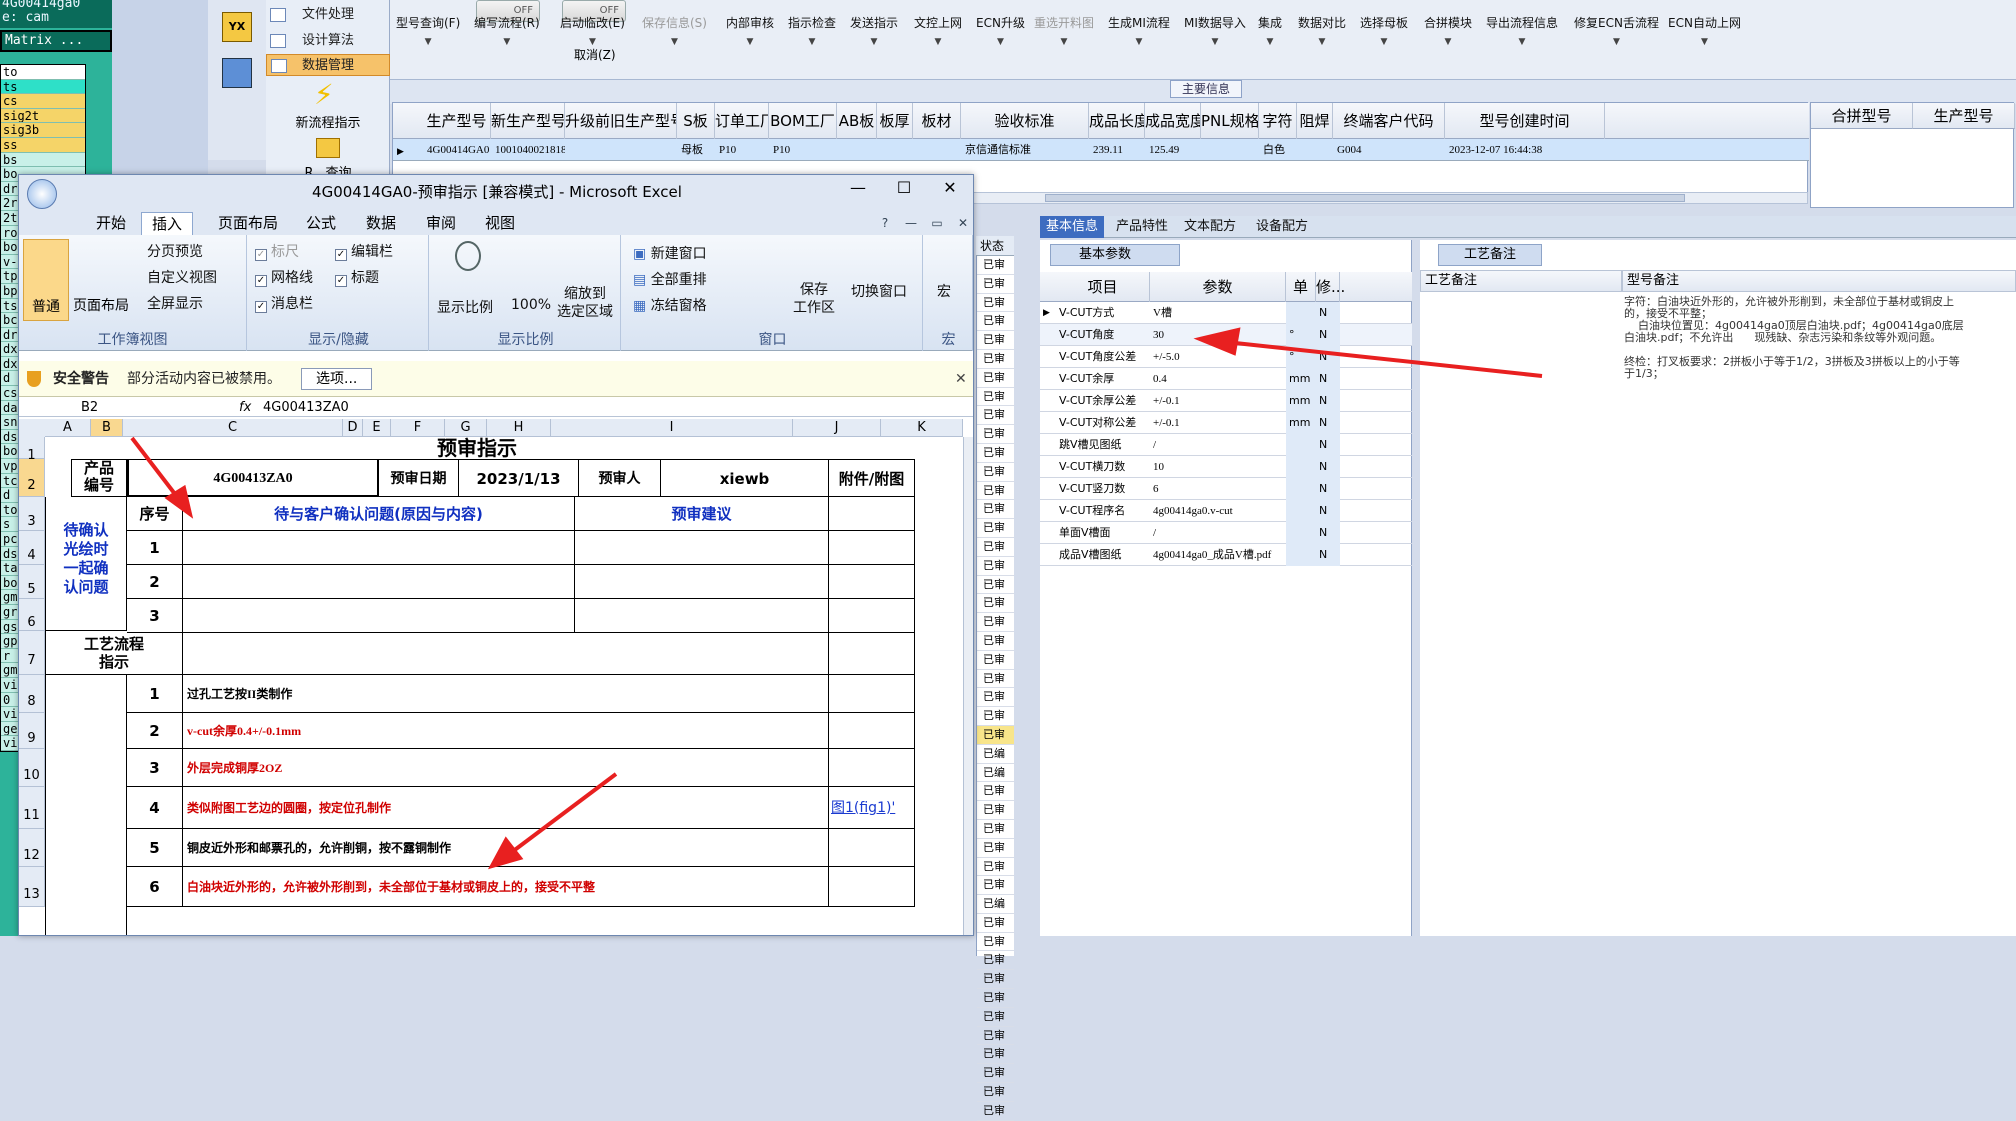 The width and height of the screenshot is (2016, 1121). What do you see at coordinates (1704, 23) in the screenshot?
I see `toolbar-button-label: ECN自动上网` at bounding box center [1704, 23].